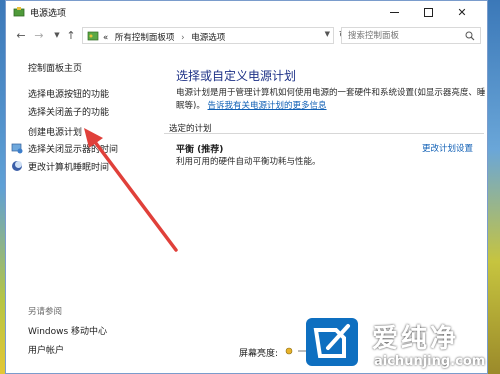 This screenshot has width=500, height=374. What do you see at coordinates (401, 35) in the screenshot?
I see `search-input` at bounding box center [401, 35].